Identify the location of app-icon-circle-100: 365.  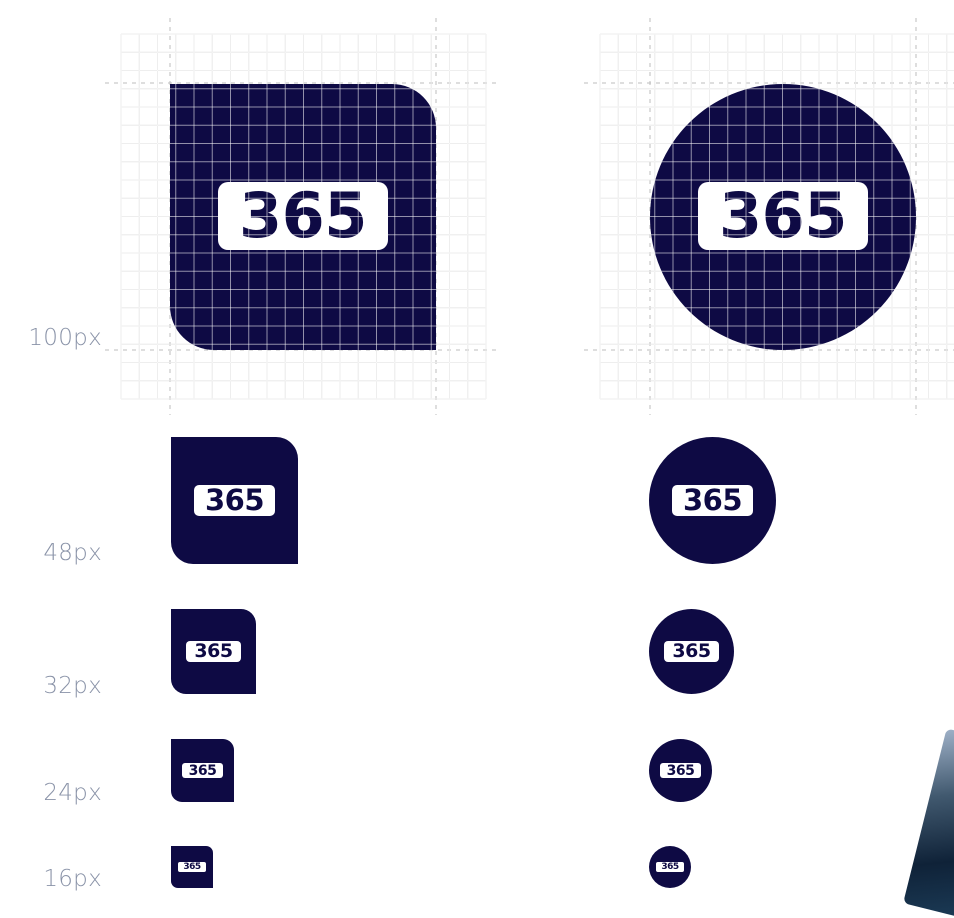
(783, 217).